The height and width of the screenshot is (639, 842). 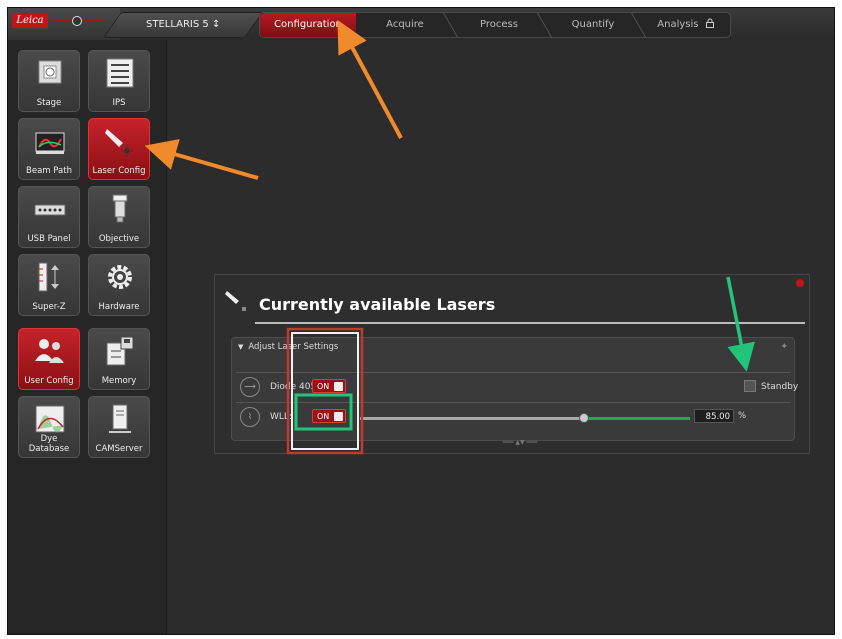 I want to click on tool-stage-label: Stage, so click(x=49, y=103).